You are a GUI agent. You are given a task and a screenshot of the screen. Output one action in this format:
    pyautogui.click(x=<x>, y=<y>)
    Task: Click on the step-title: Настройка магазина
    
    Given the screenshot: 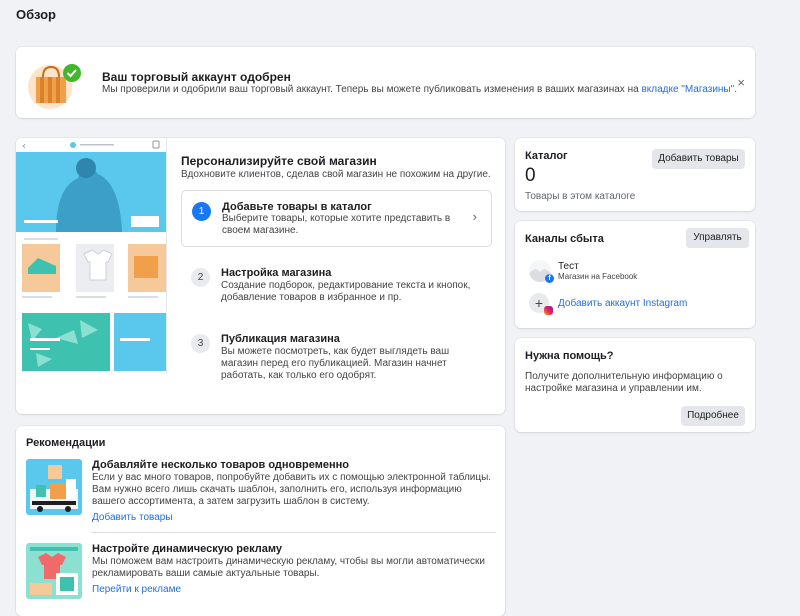 What is the action you would take?
    pyautogui.click(x=276, y=273)
    